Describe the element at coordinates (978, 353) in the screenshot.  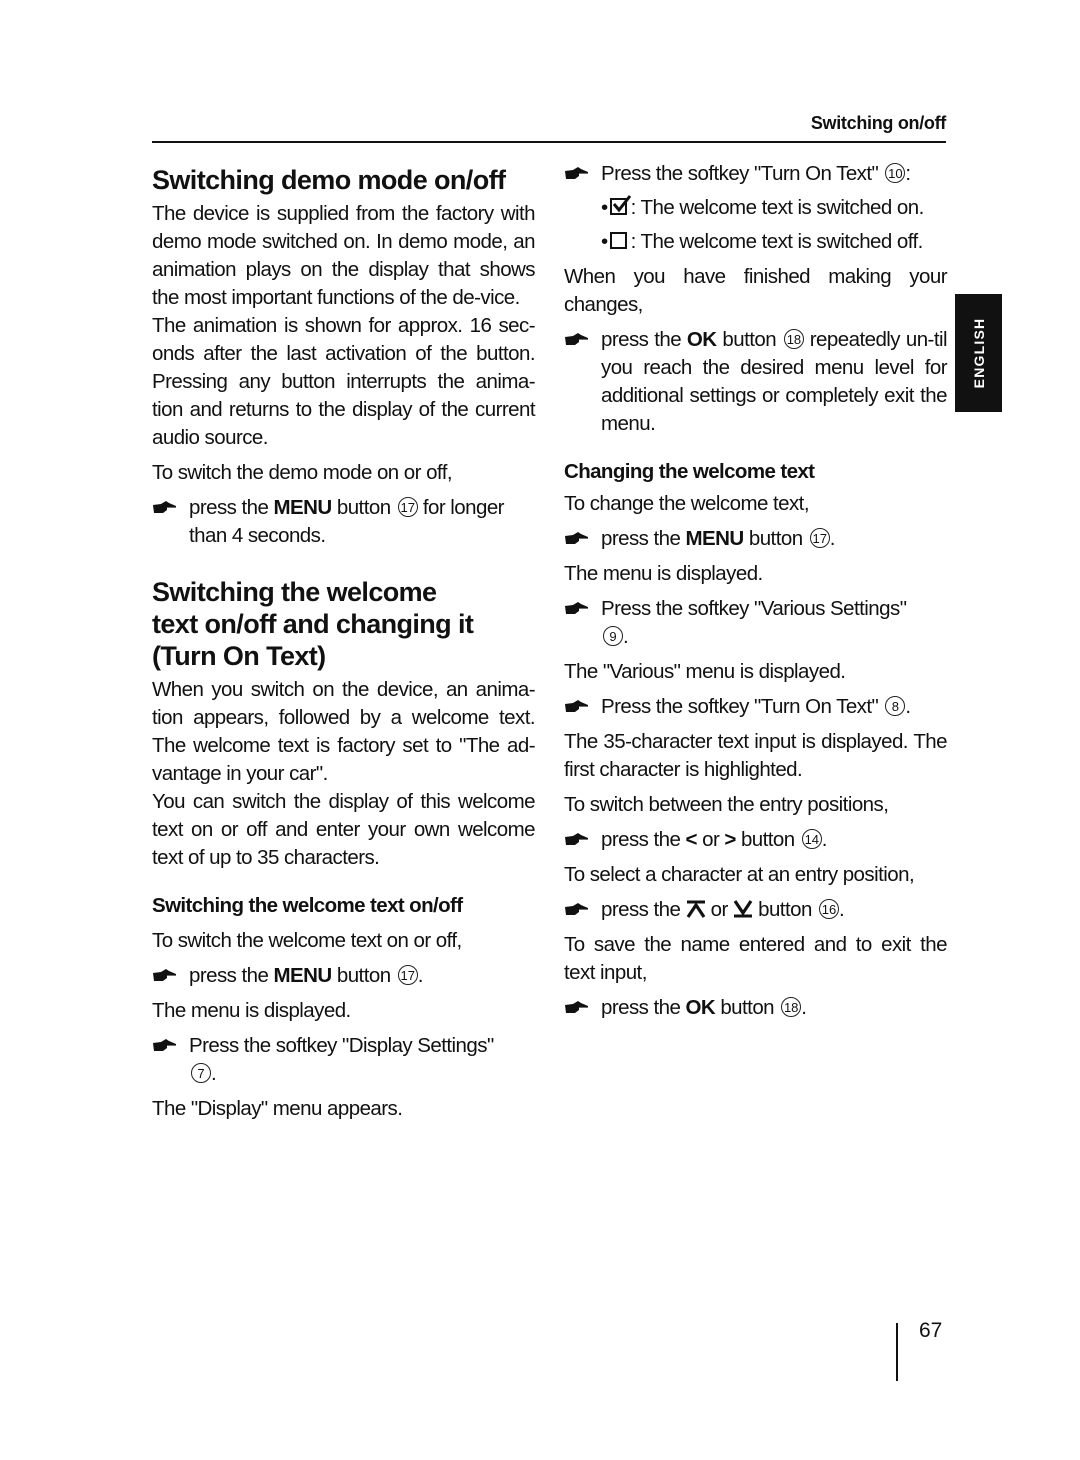
I see `language-tab: ENGLISH` at that location.